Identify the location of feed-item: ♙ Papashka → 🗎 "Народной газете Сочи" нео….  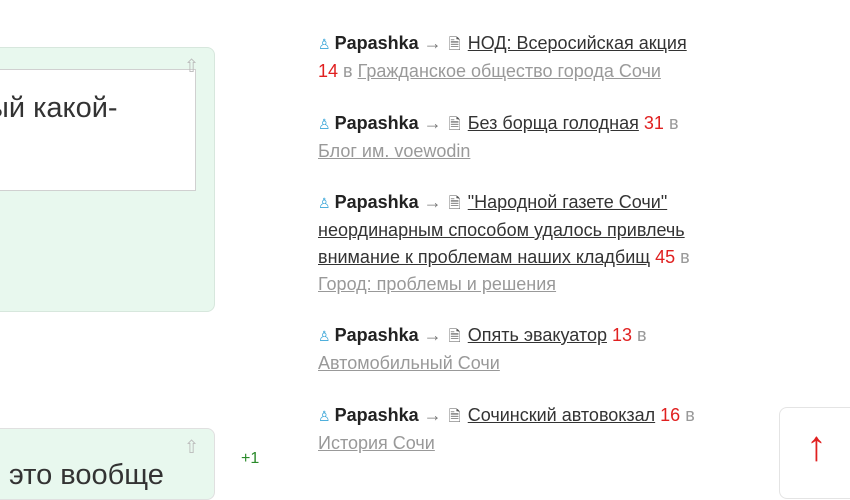
(538, 243).